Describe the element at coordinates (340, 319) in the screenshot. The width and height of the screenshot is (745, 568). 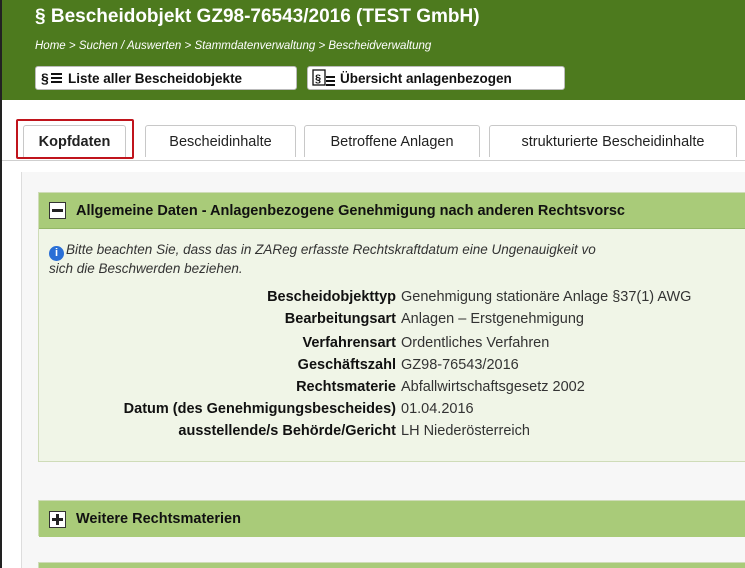
I see `field-label: Bearbeitungsart` at that location.